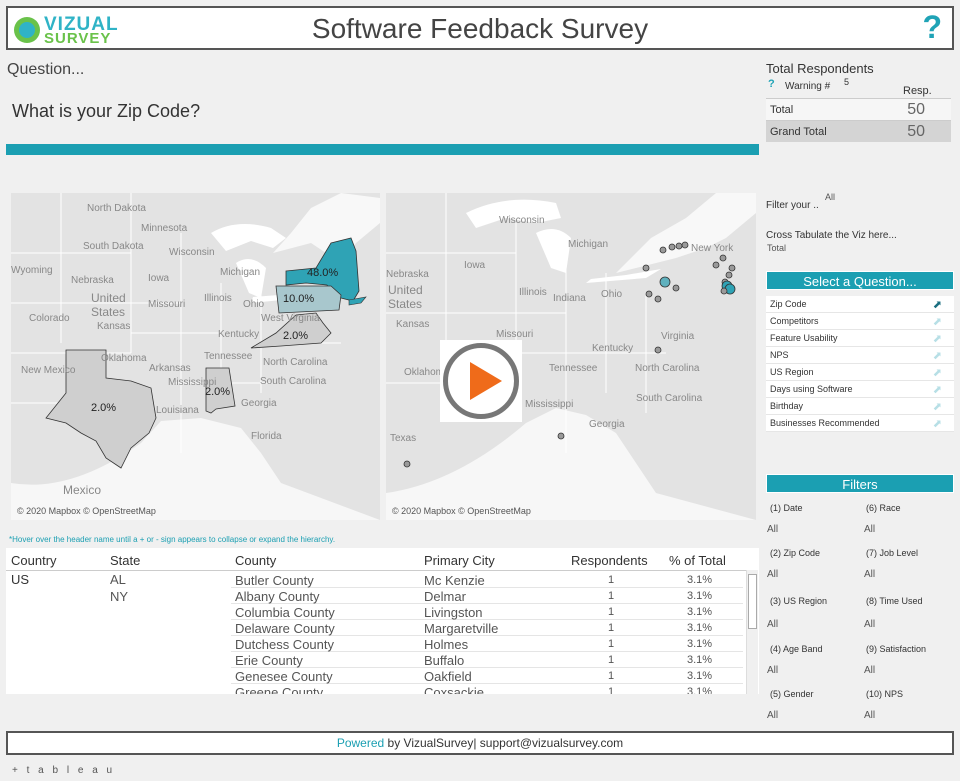 This screenshot has height=781, width=960. I want to click on table-row: Delaware County Margaretville 1 3.1%, so click(487, 628).